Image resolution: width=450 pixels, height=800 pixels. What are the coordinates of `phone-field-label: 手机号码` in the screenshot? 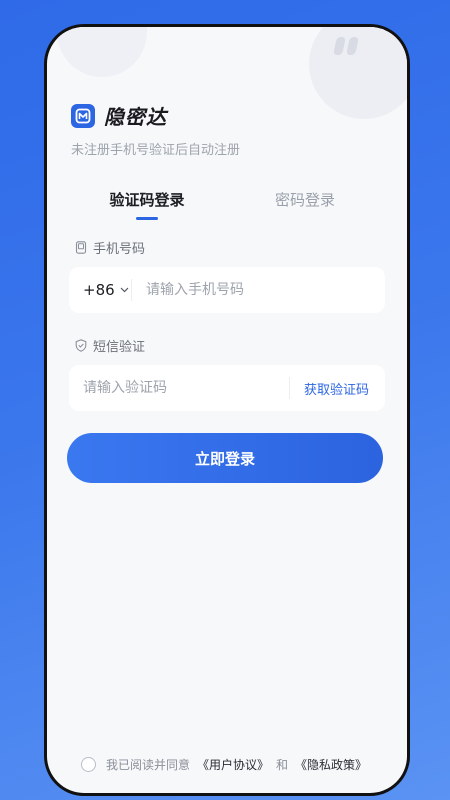 It's located at (110, 247).